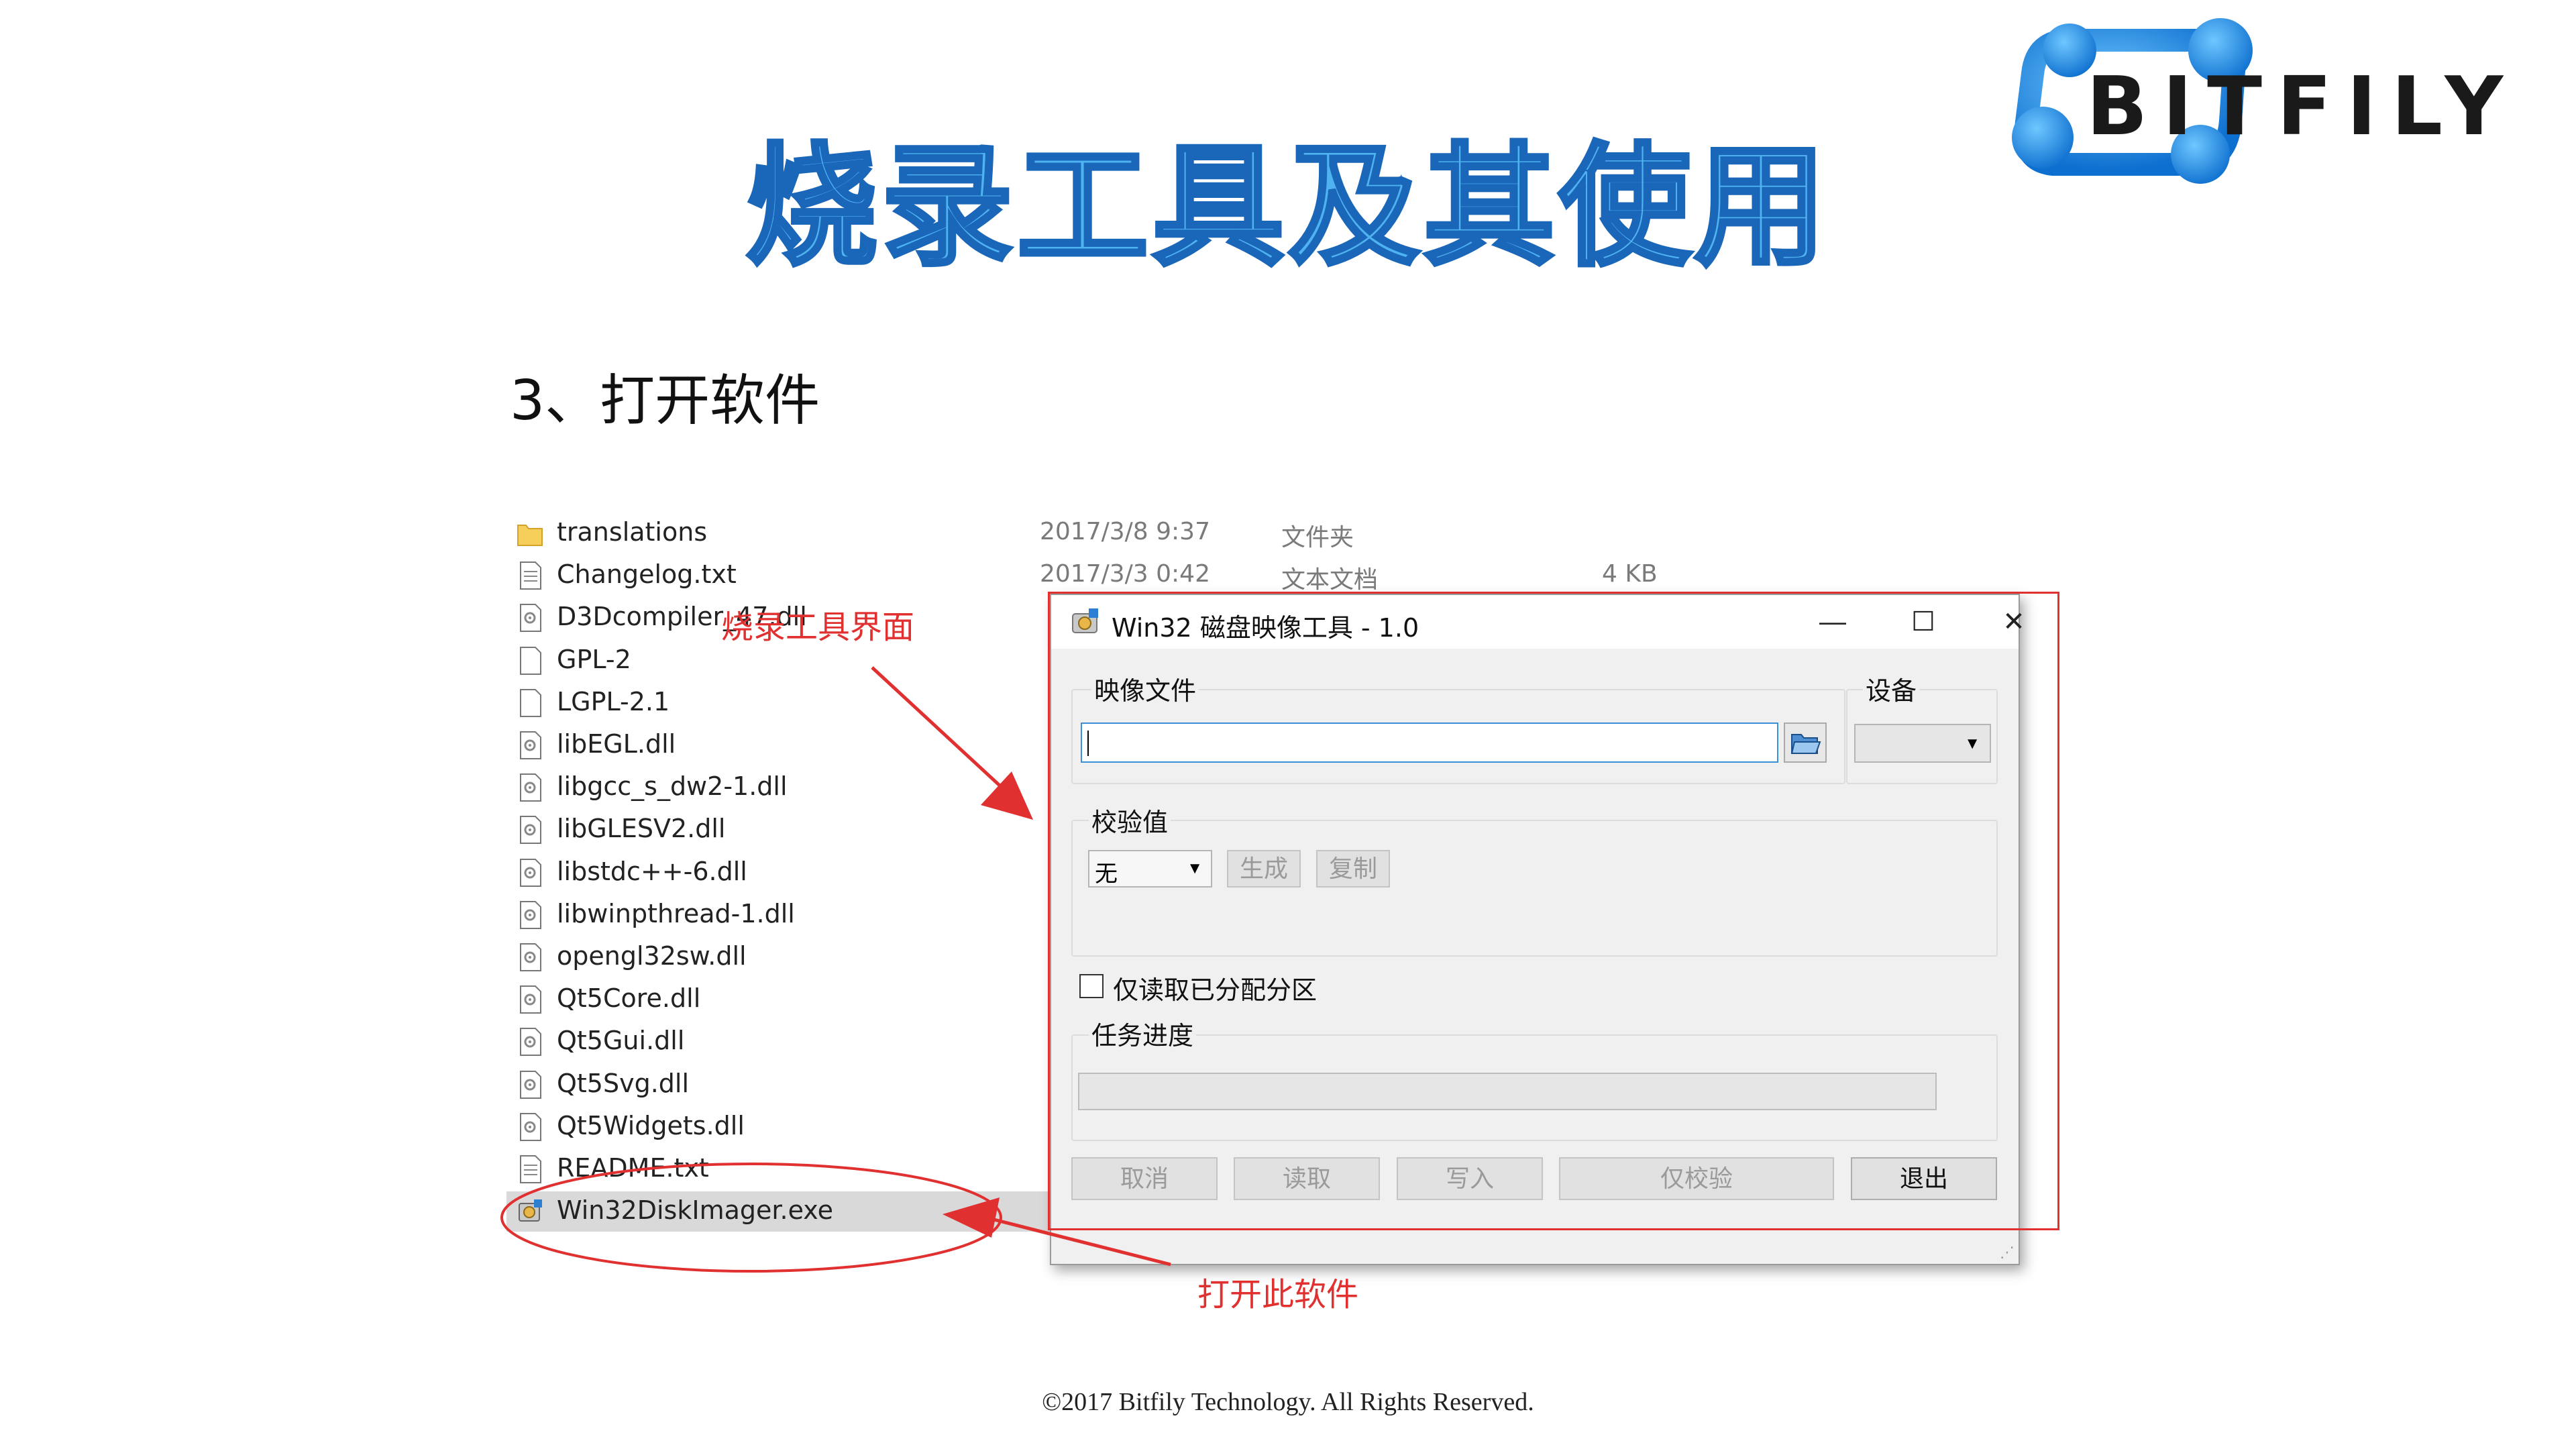 This screenshot has height=1449, width=2576. Describe the element at coordinates (939, 729) in the screenshot. I see `arrow-to-dialog` at that location.